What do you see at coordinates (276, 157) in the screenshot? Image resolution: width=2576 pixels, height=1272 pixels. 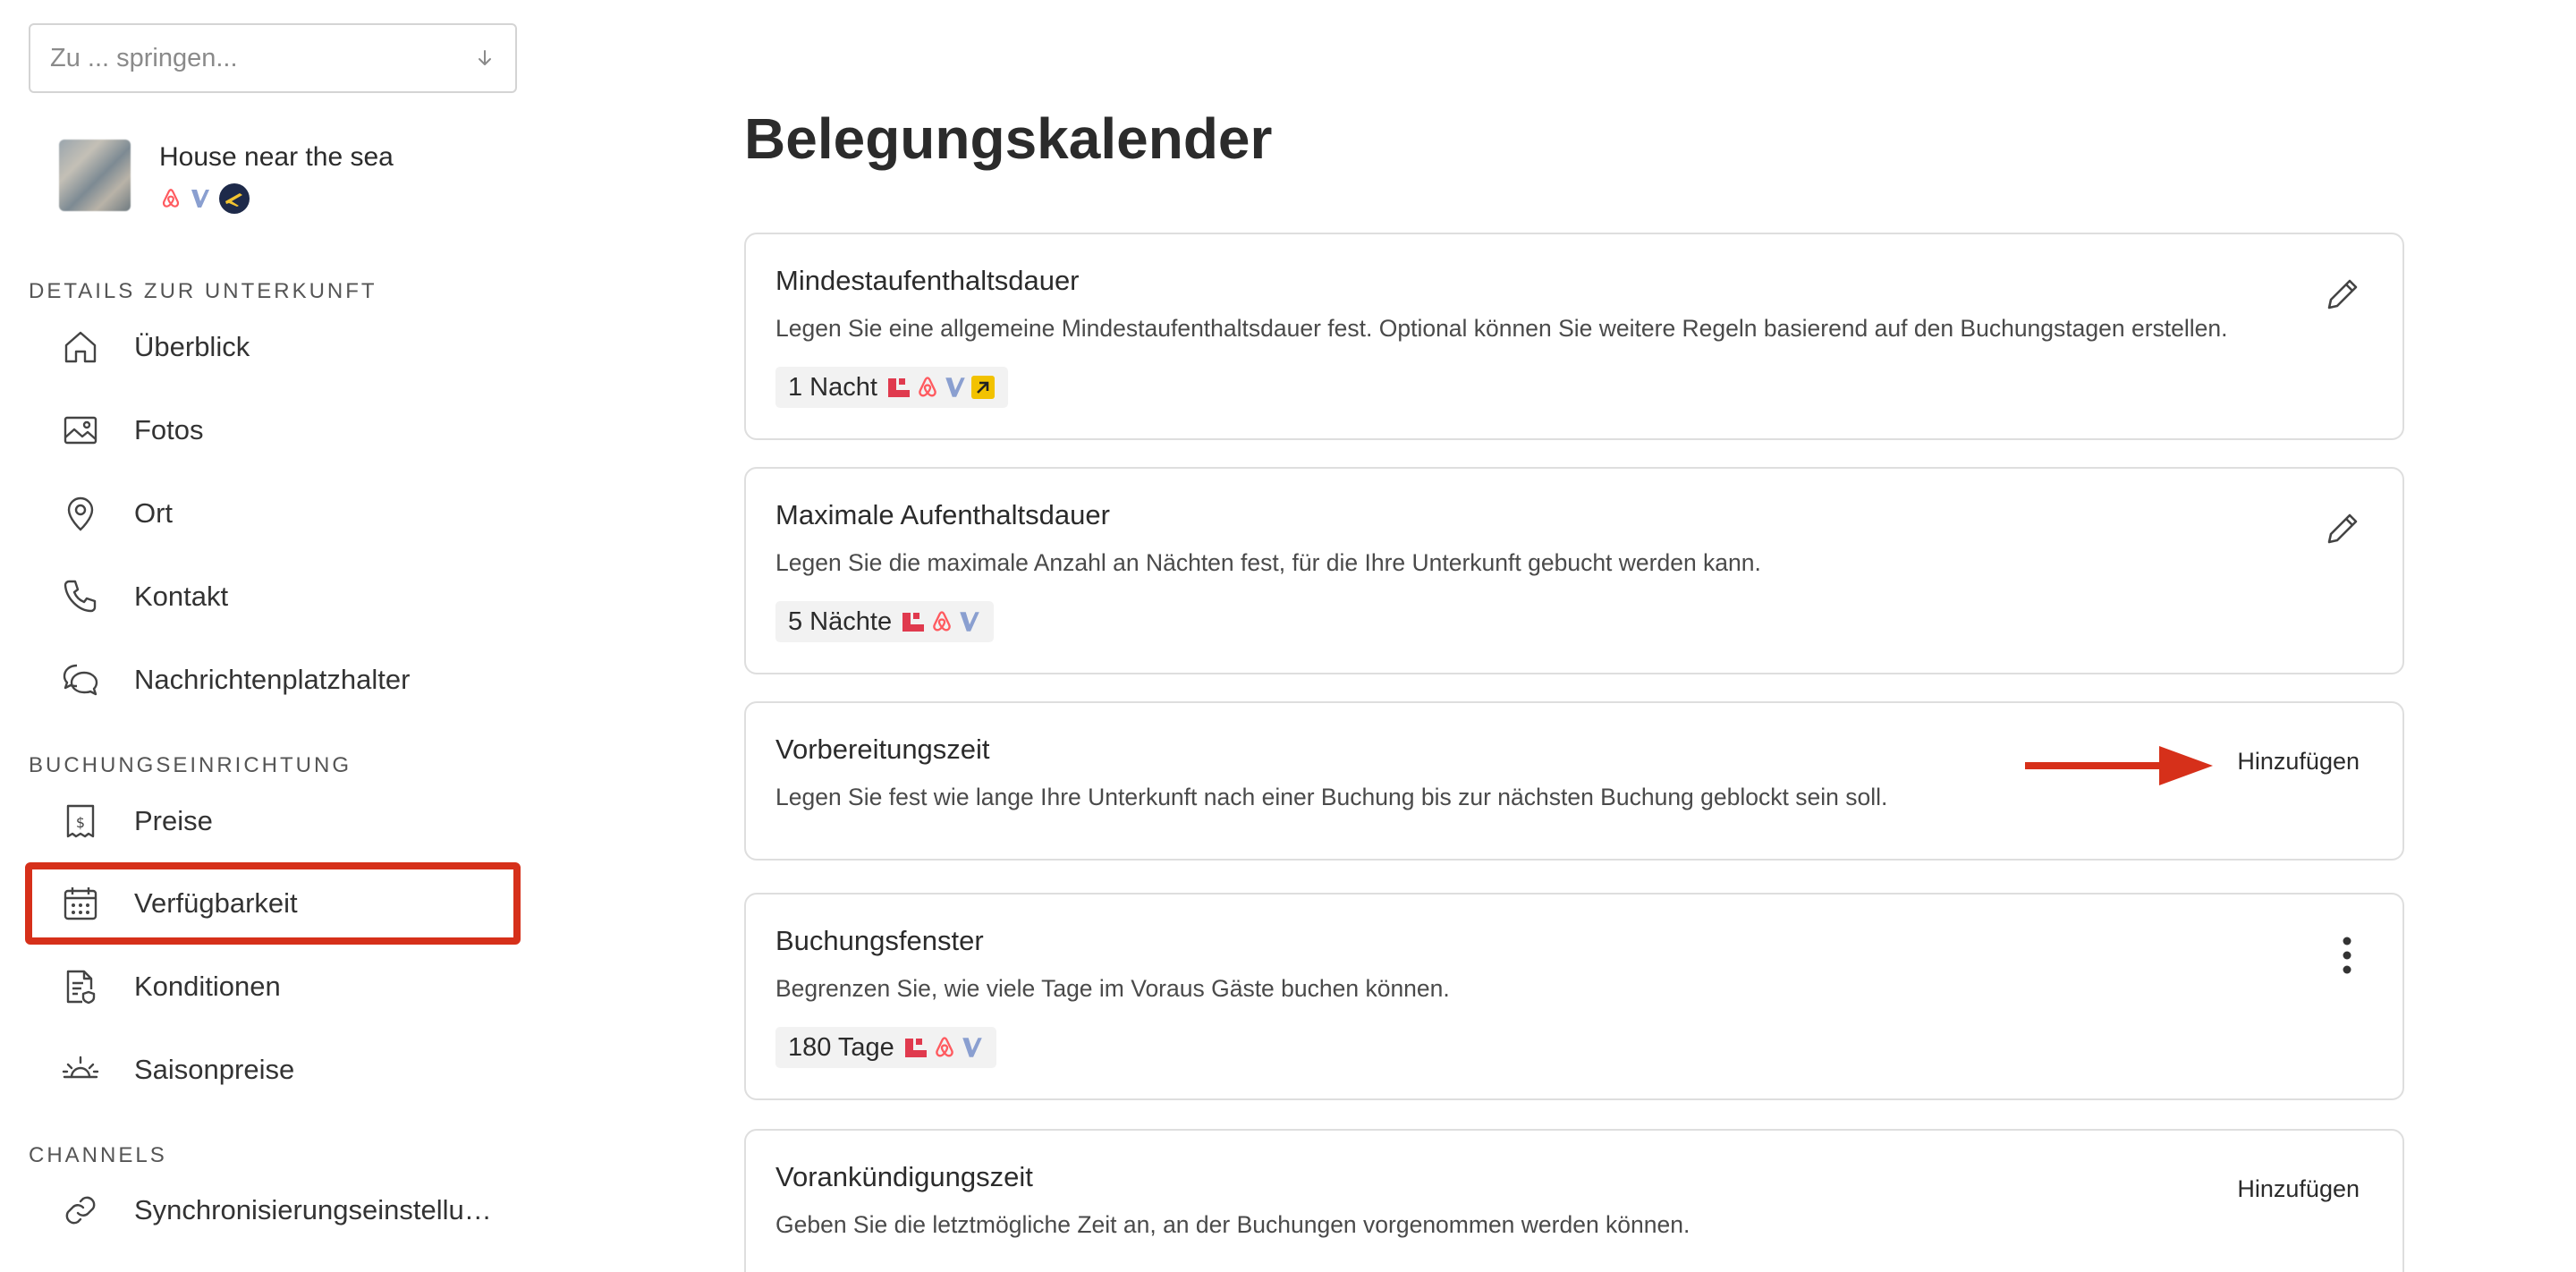 I see `property-name: House near the sea` at bounding box center [276, 157].